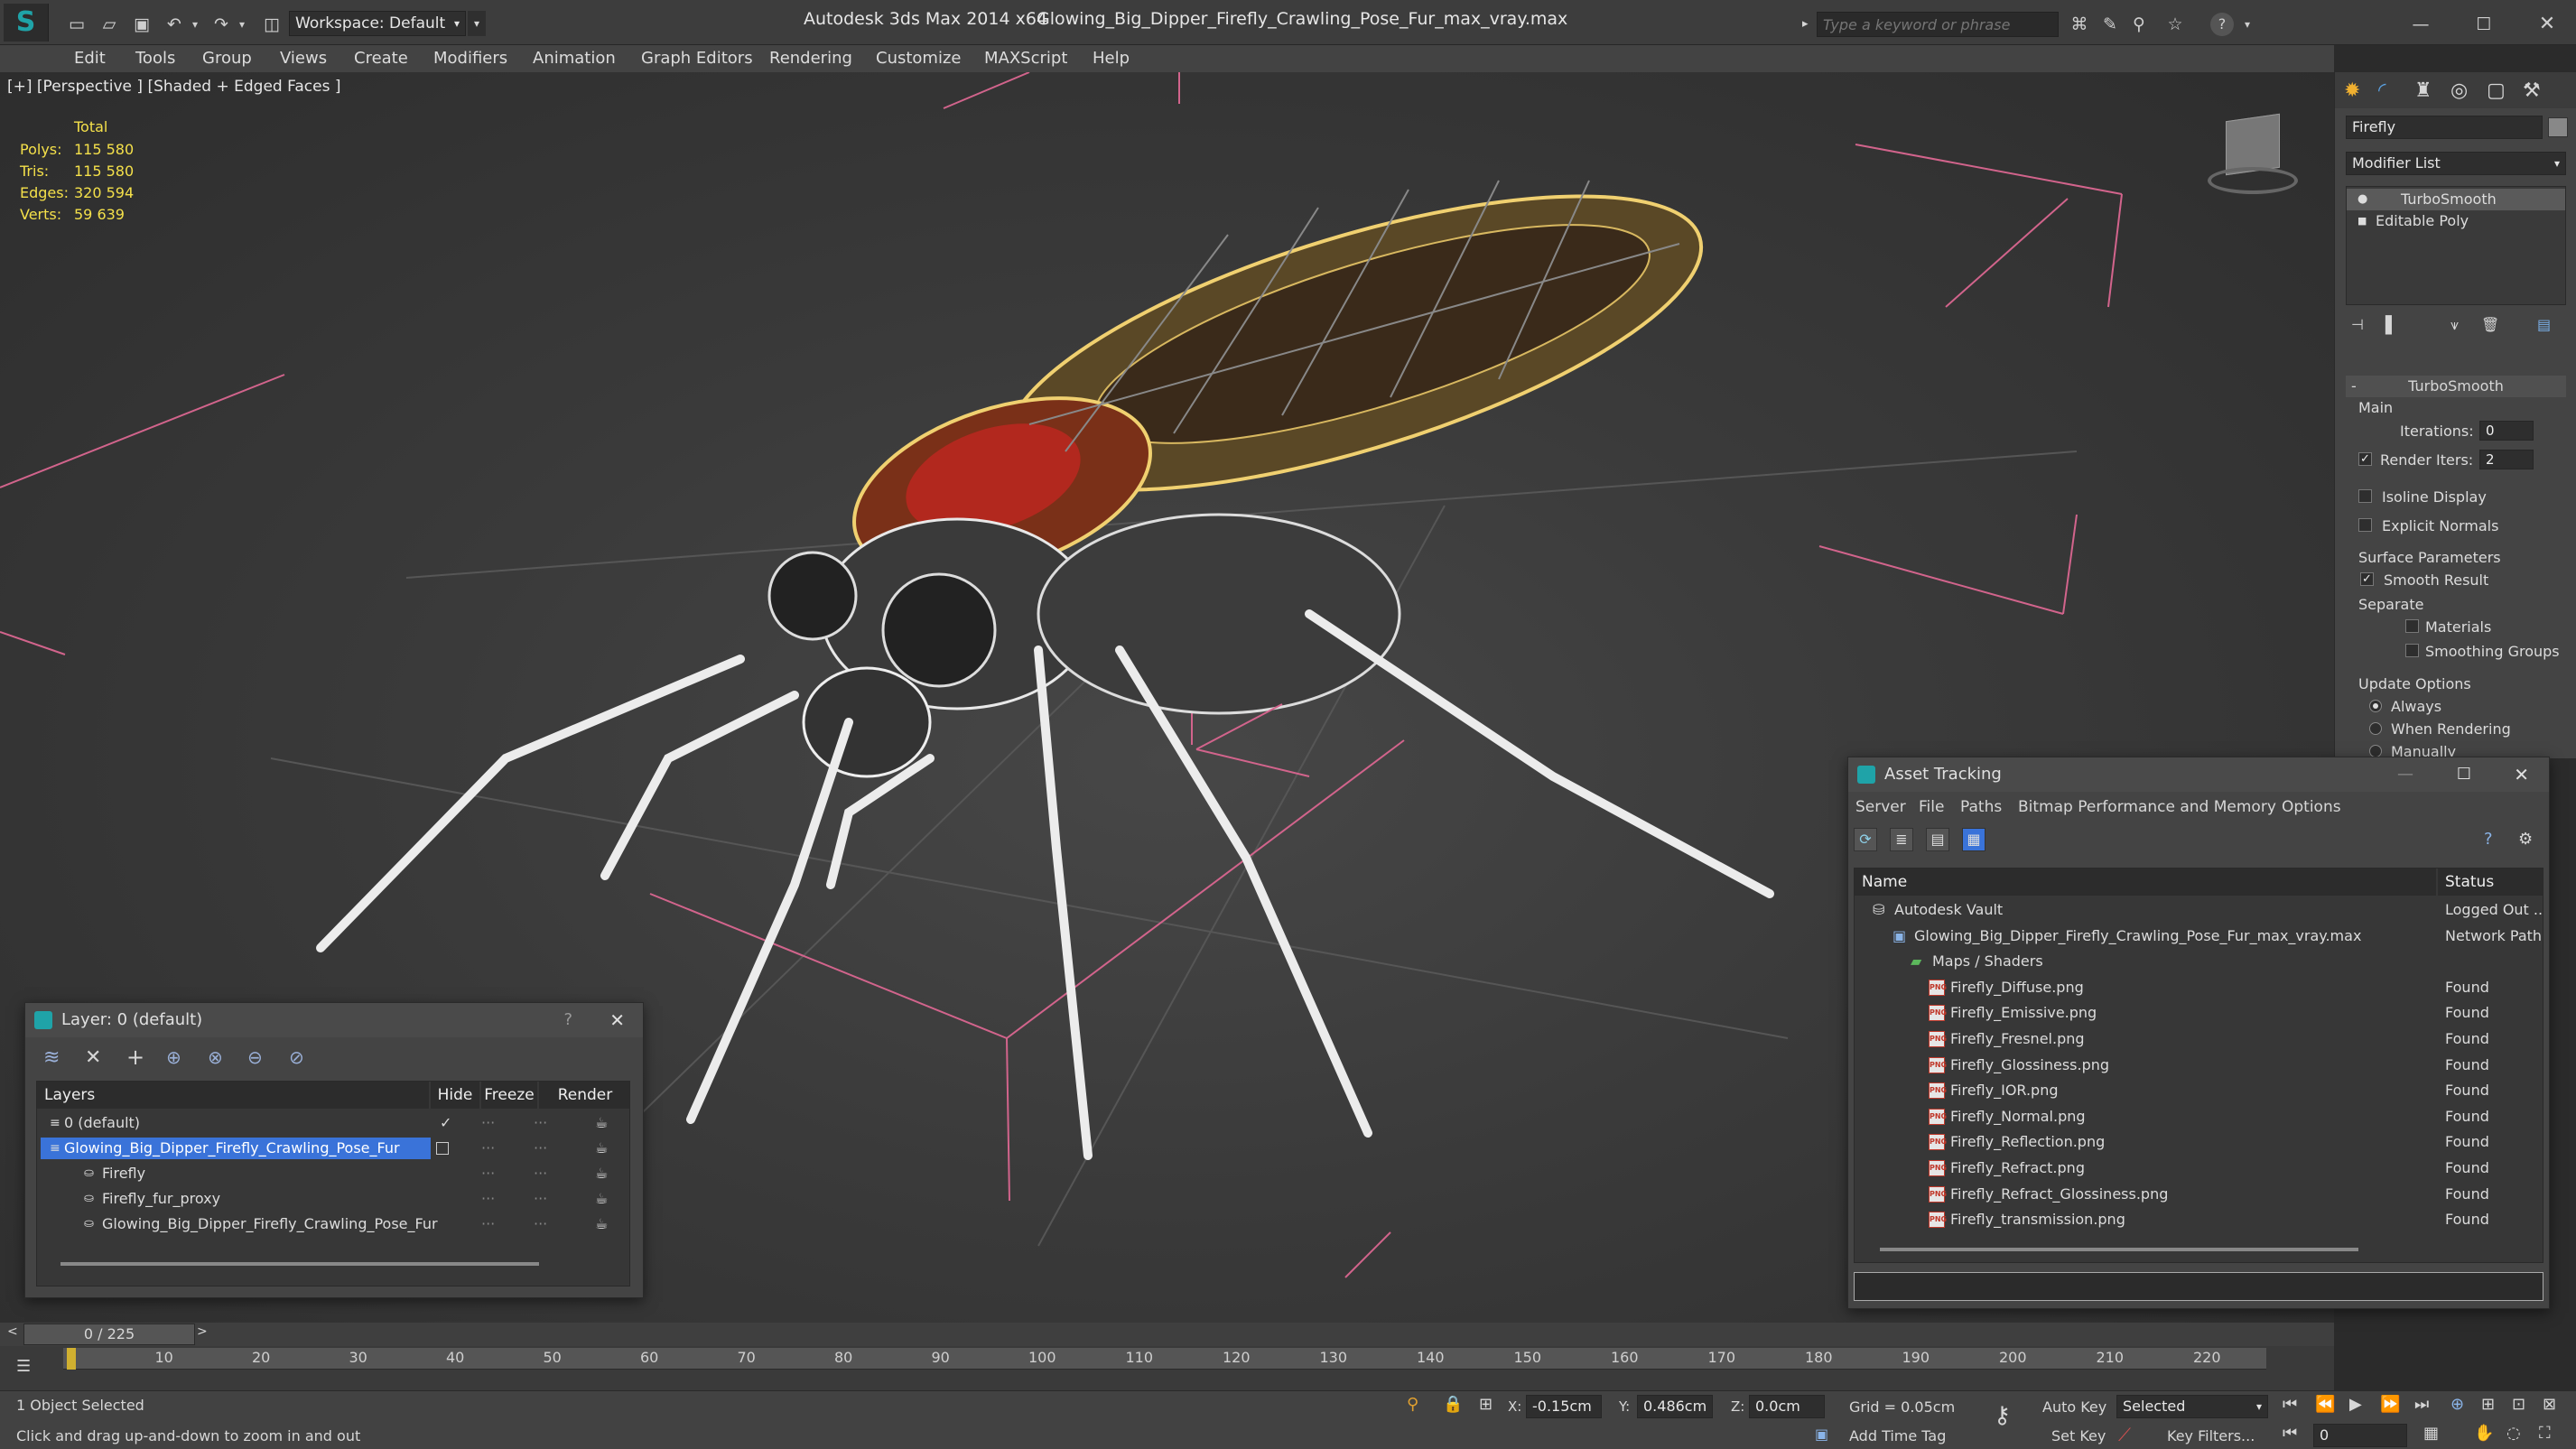 Image resolution: width=2576 pixels, height=1449 pixels. What do you see at coordinates (2431, 1433) in the screenshot?
I see `time-config-icon: ▦` at bounding box center [2431, 1433].